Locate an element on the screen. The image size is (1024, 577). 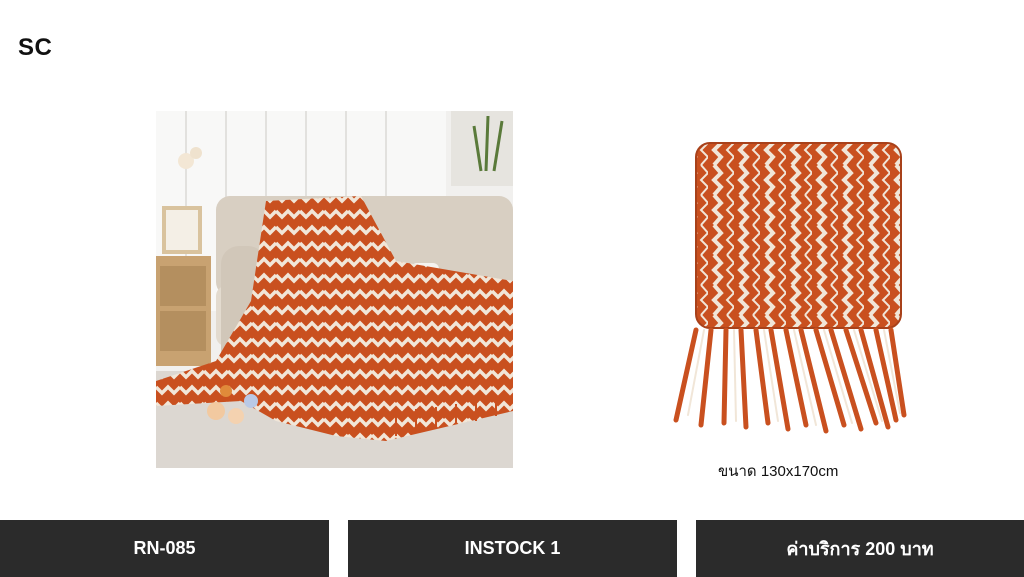
brand-logo: SC is located at coordinates (35, 47).